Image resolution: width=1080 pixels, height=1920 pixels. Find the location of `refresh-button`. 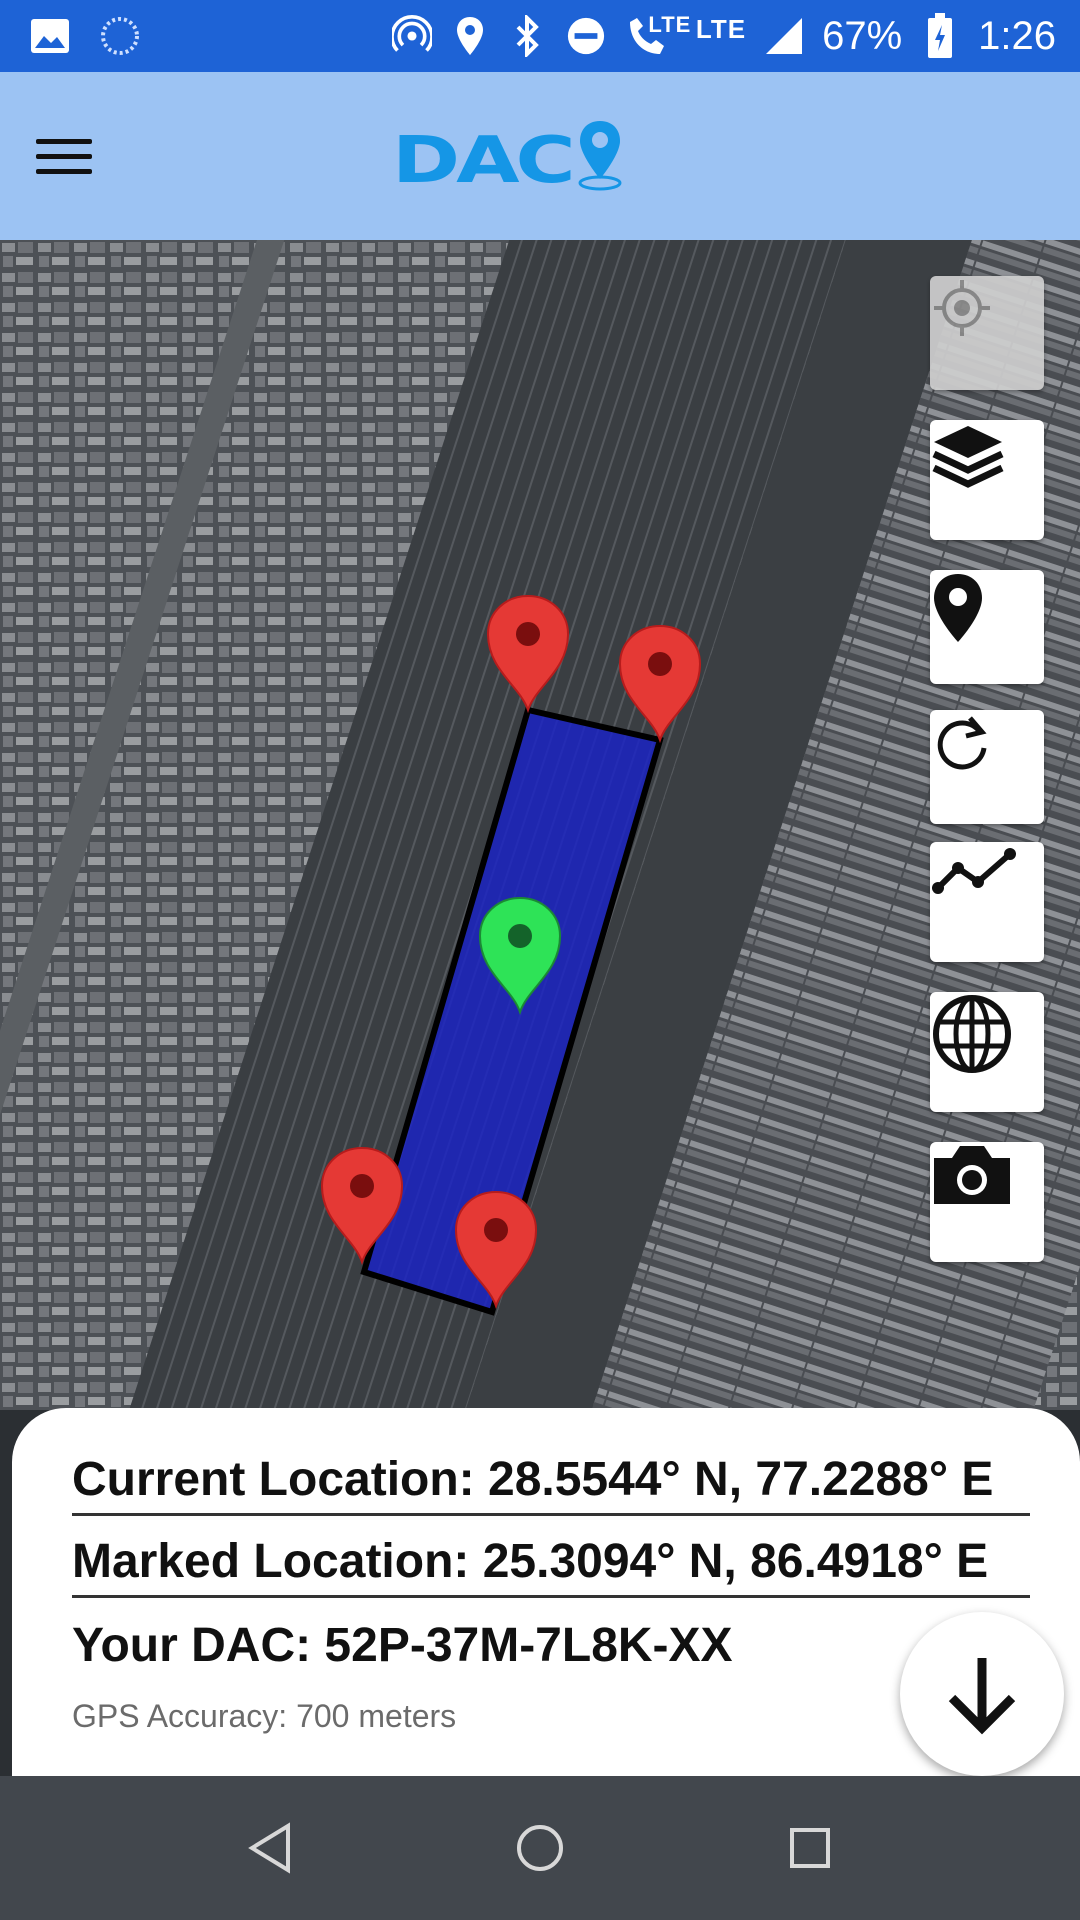

refresh-button is located at coordinates (987, 767).